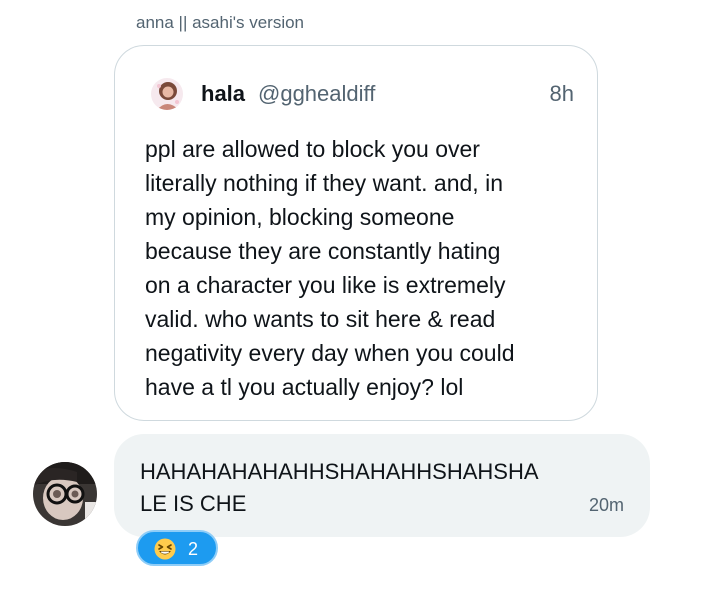 Image resolution: width=720 pixels, height=595 pixels. What do you see at coordinates (606, 505) in the screenshot?
I see `message-timestamp: 20m` at bounding box center [606, 505].